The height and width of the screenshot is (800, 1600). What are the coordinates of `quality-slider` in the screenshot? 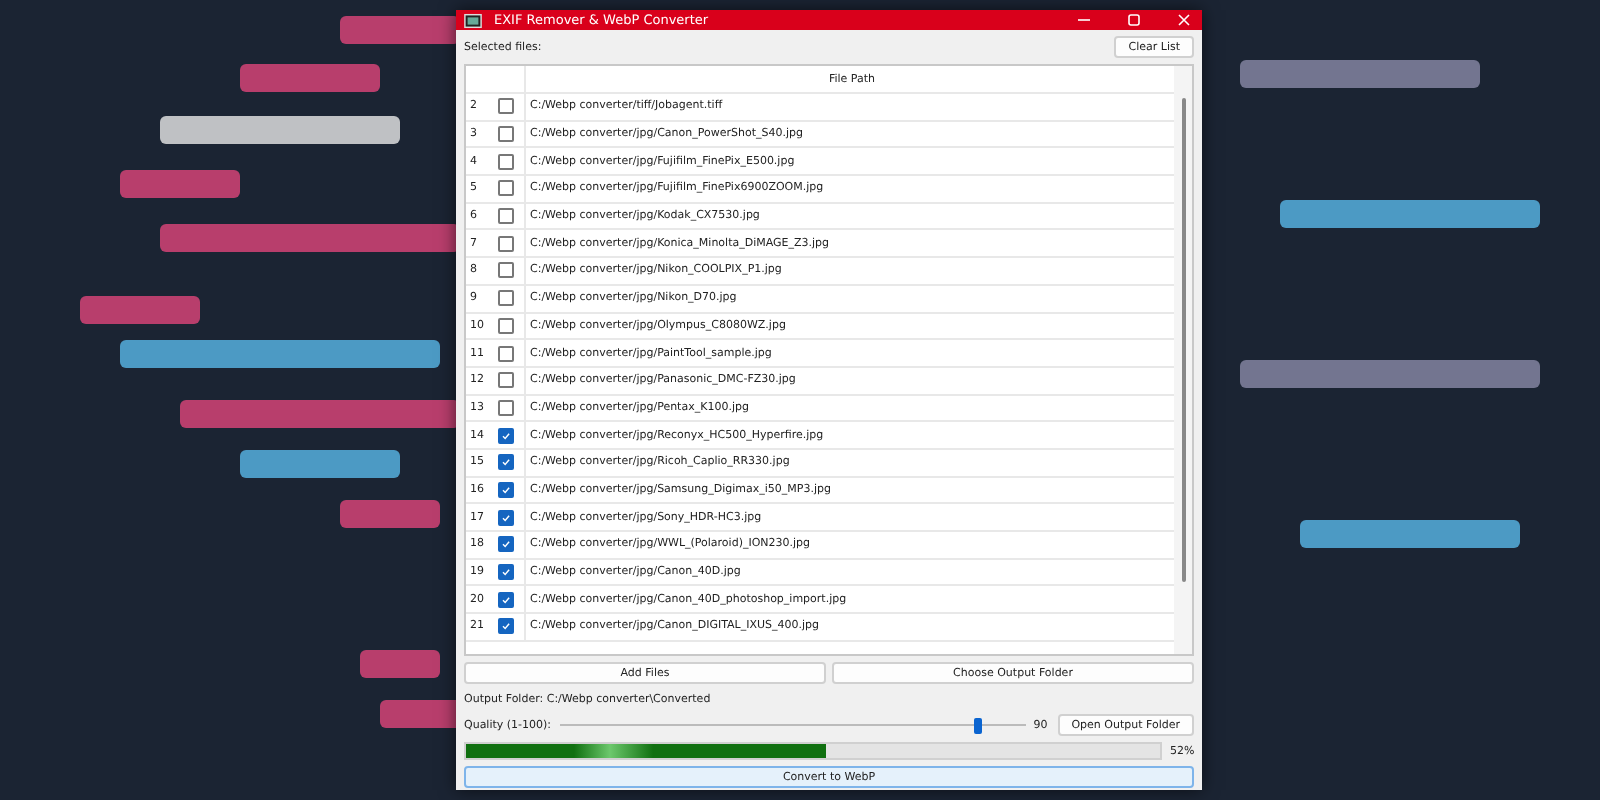 It's located at (792, 725).